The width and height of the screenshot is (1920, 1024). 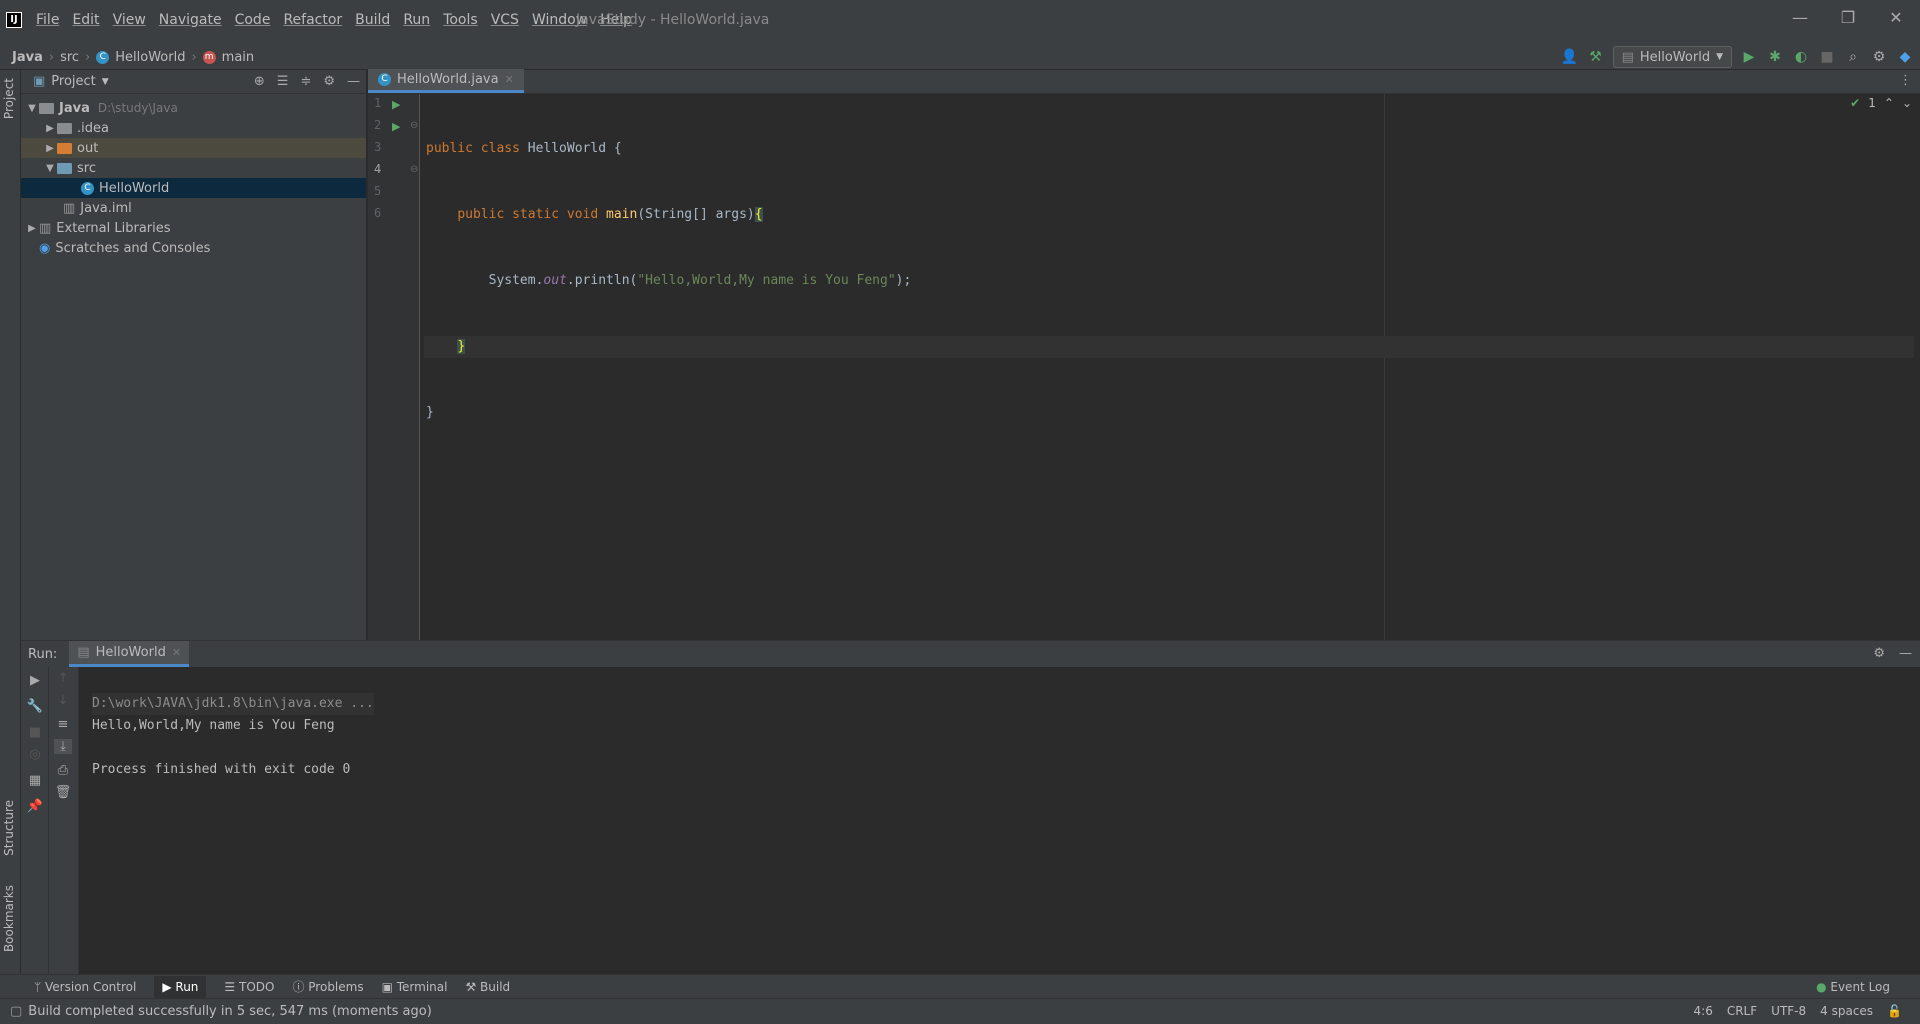 What do you see at coordinates (69, 57) in the screenshot?
I see `breadcrumb-src: src` at bounding box center [69, 57].